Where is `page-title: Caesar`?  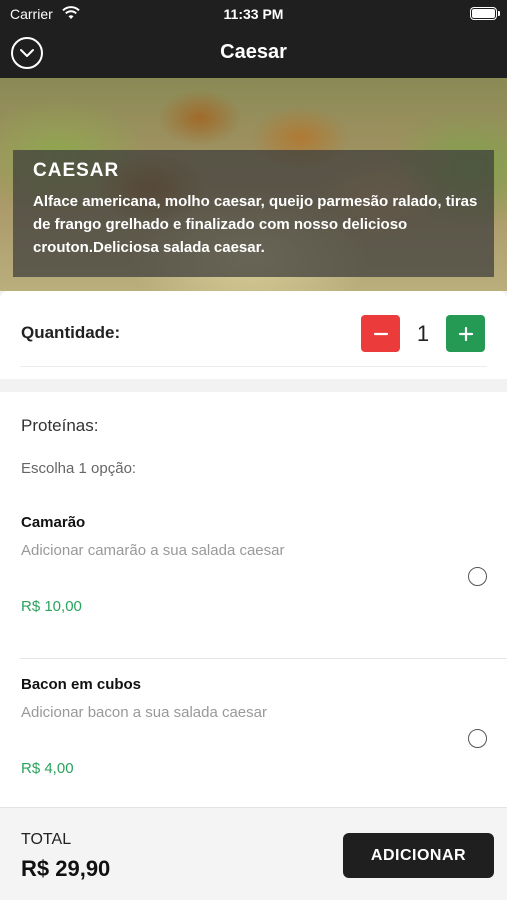
page-title: Caesar is located at coordinates (253, 52).